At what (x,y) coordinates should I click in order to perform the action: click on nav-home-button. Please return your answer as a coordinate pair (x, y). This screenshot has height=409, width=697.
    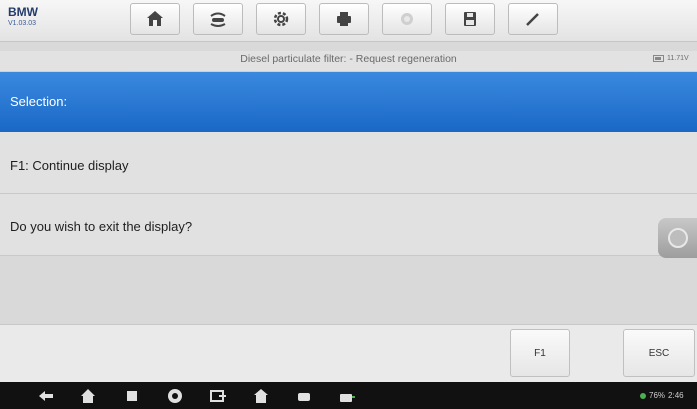
    Looking at the image, I should click on (88, 396).